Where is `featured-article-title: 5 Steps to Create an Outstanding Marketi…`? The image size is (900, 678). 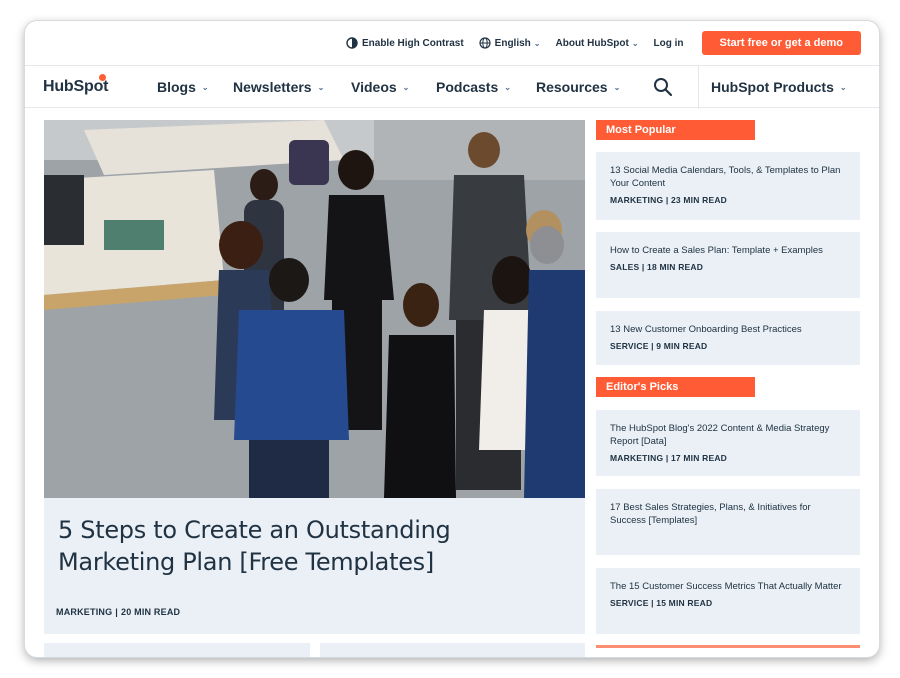
featured-article-title: 5 Steps to Create an Outstanding Marketi… is located at coordinates (308, 546).